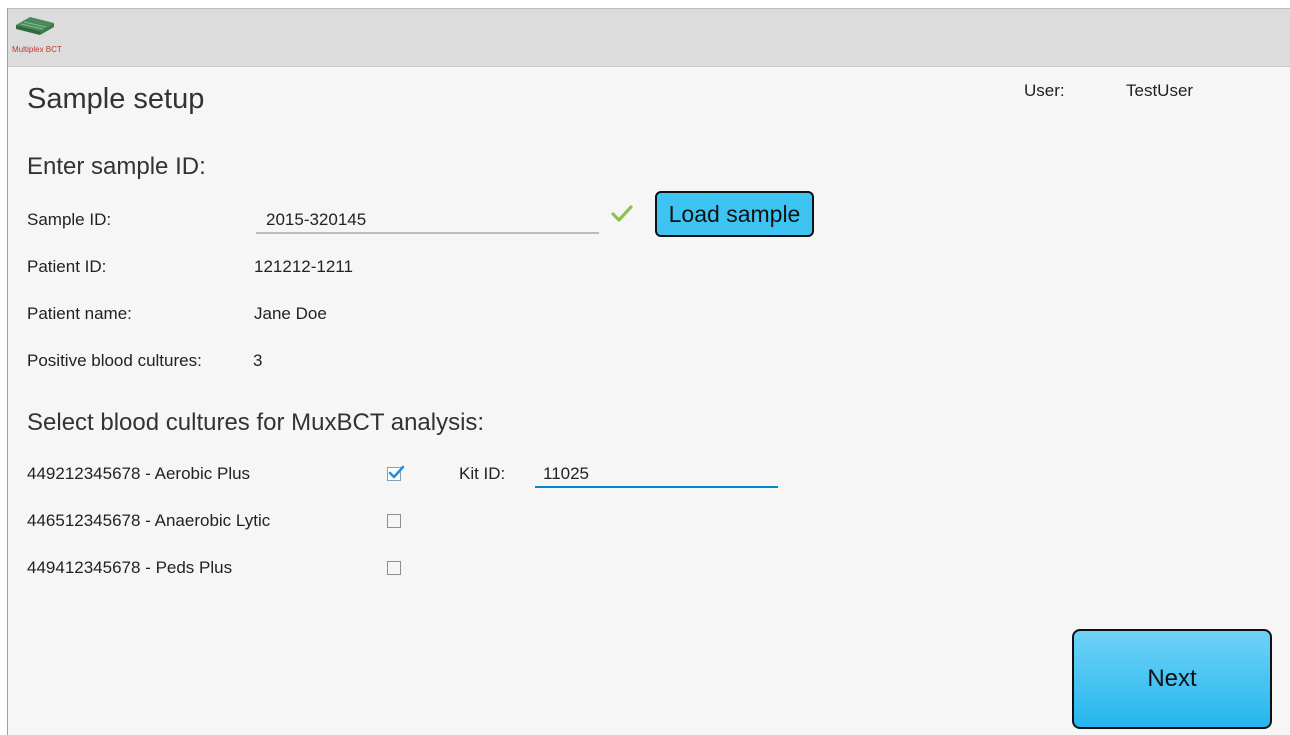  Describe the element at coordinates (114, 360) in the screenshot. I see `positive-cultures-label: Positive blood cultures:` at that location.